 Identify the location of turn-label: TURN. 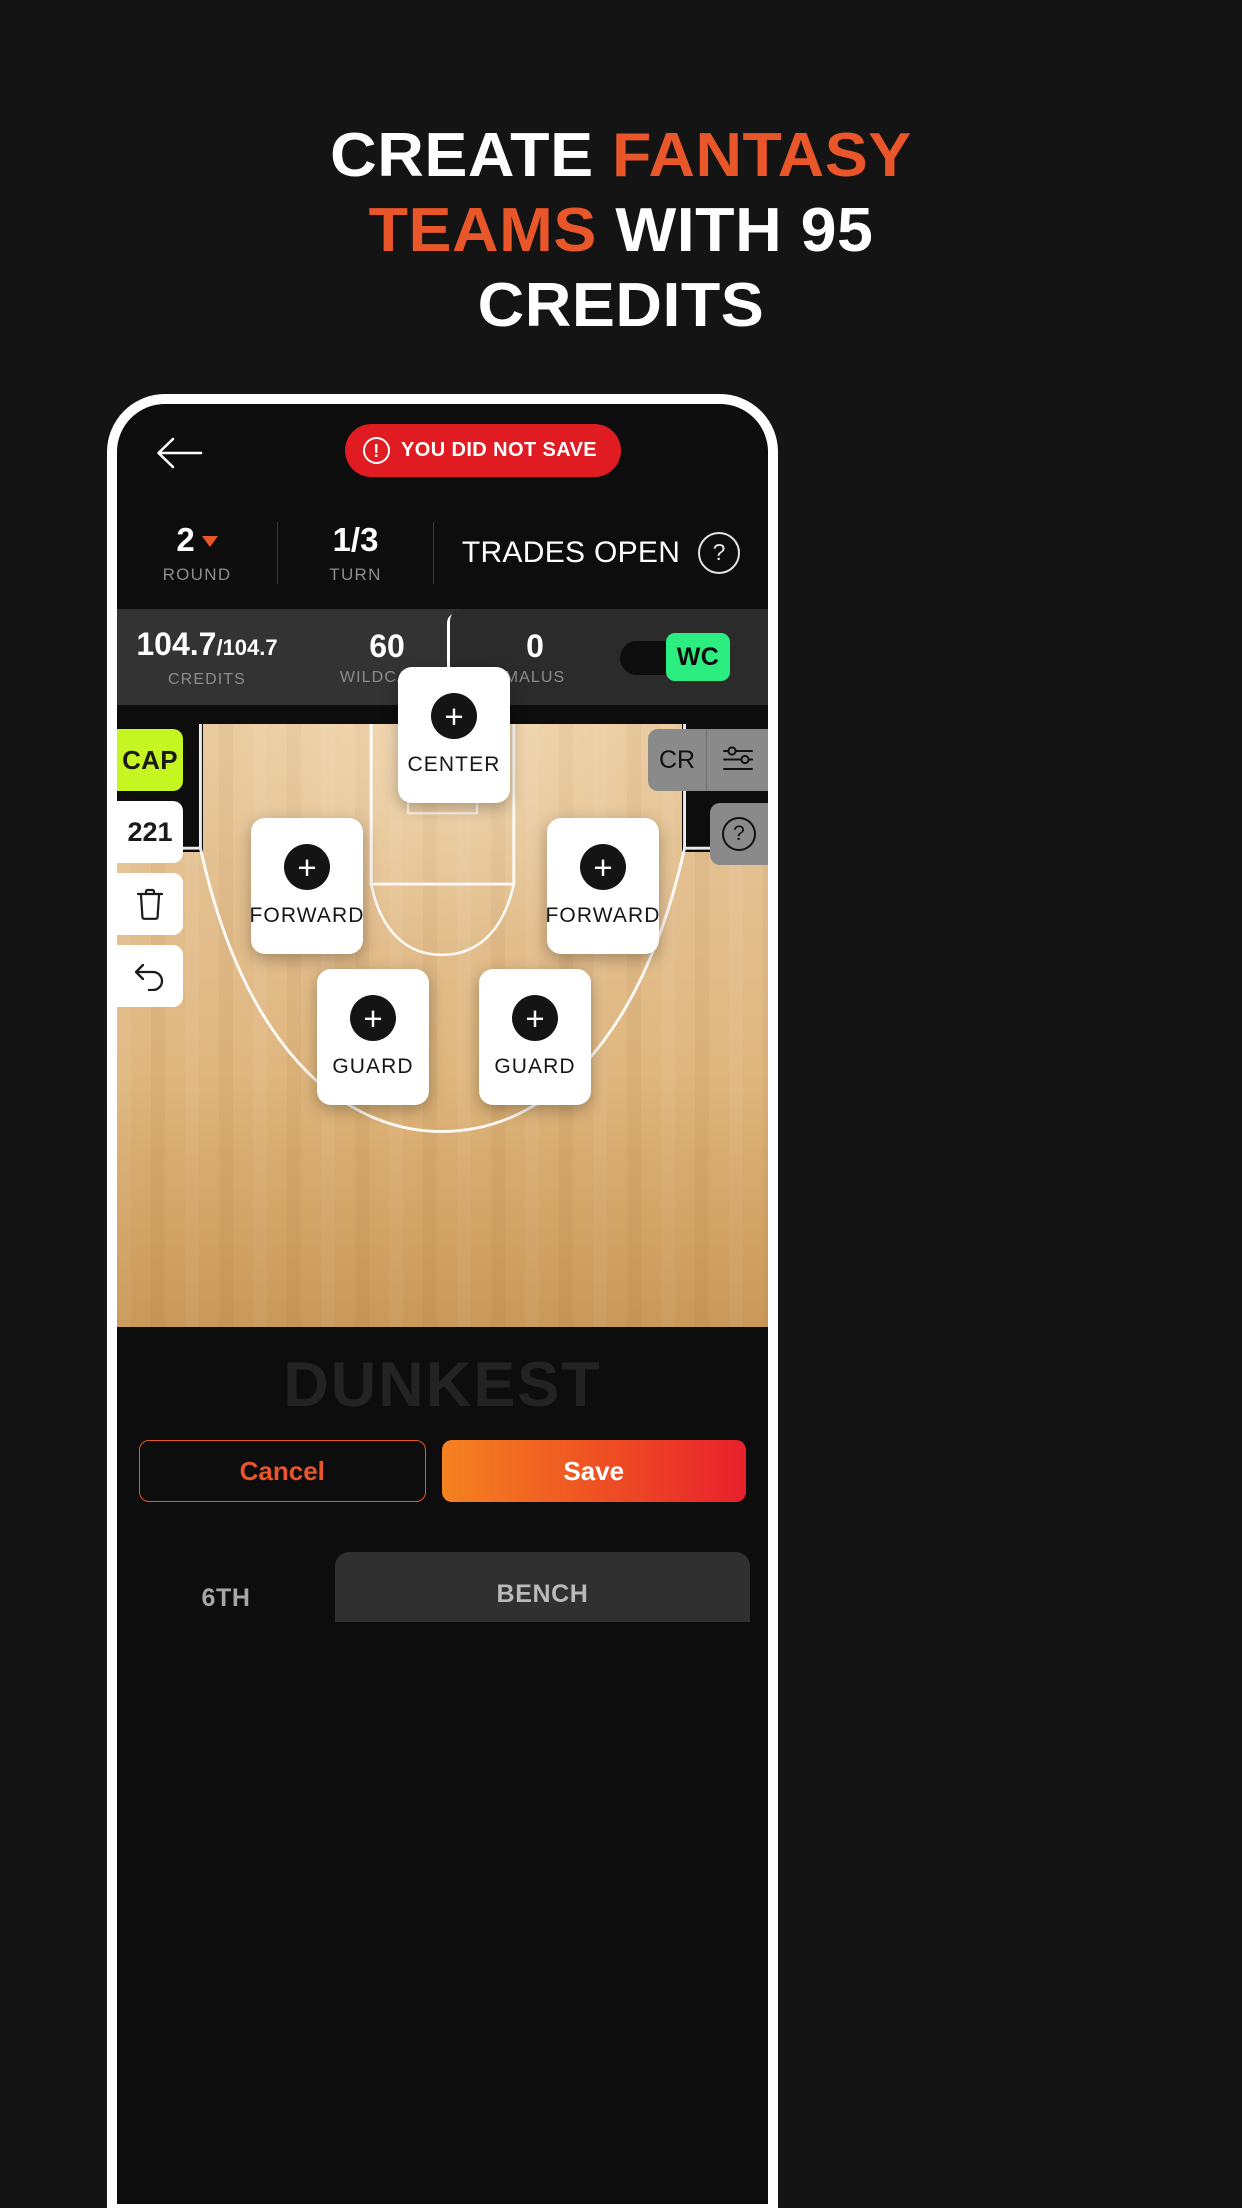
(355, 574).